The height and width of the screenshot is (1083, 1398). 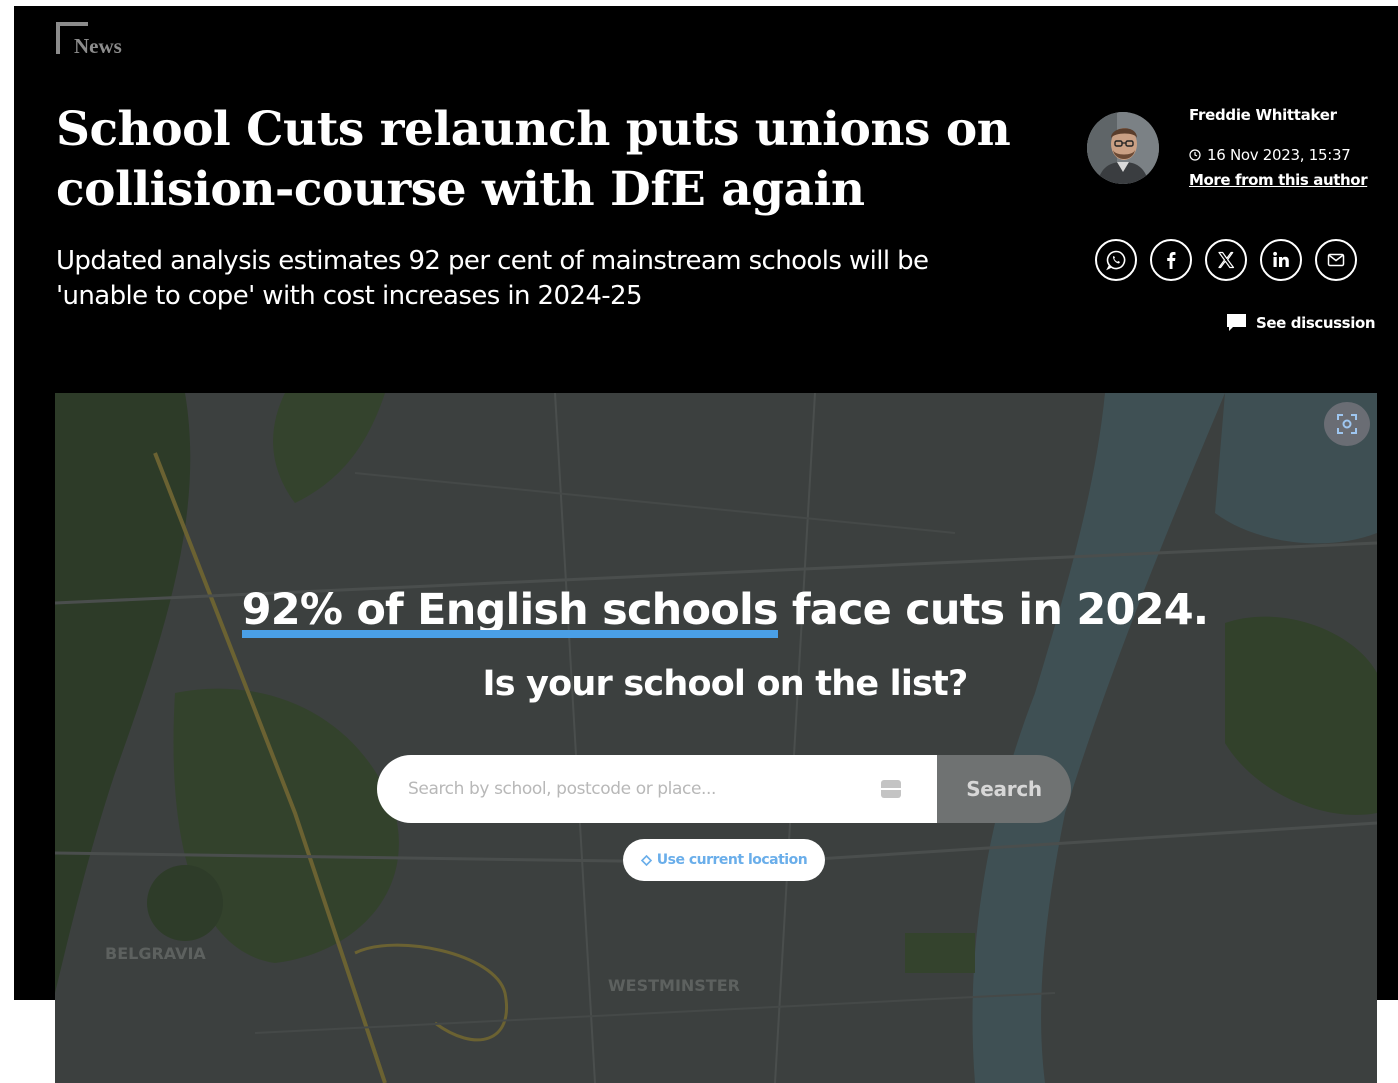 I want to click on embed-headline-highlight: 92% of English schools, so click(x=509, y=610).